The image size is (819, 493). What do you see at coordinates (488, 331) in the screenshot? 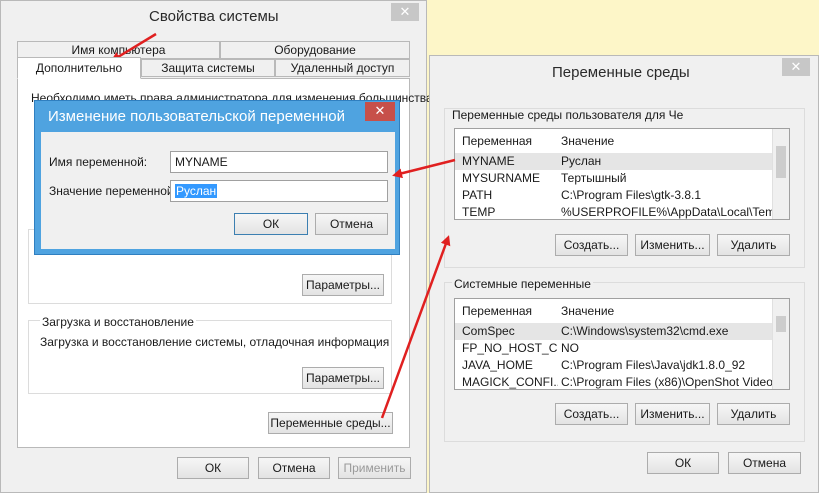
I see `sys-var-row-name: ComSpec` at bounding box center [488, 331].